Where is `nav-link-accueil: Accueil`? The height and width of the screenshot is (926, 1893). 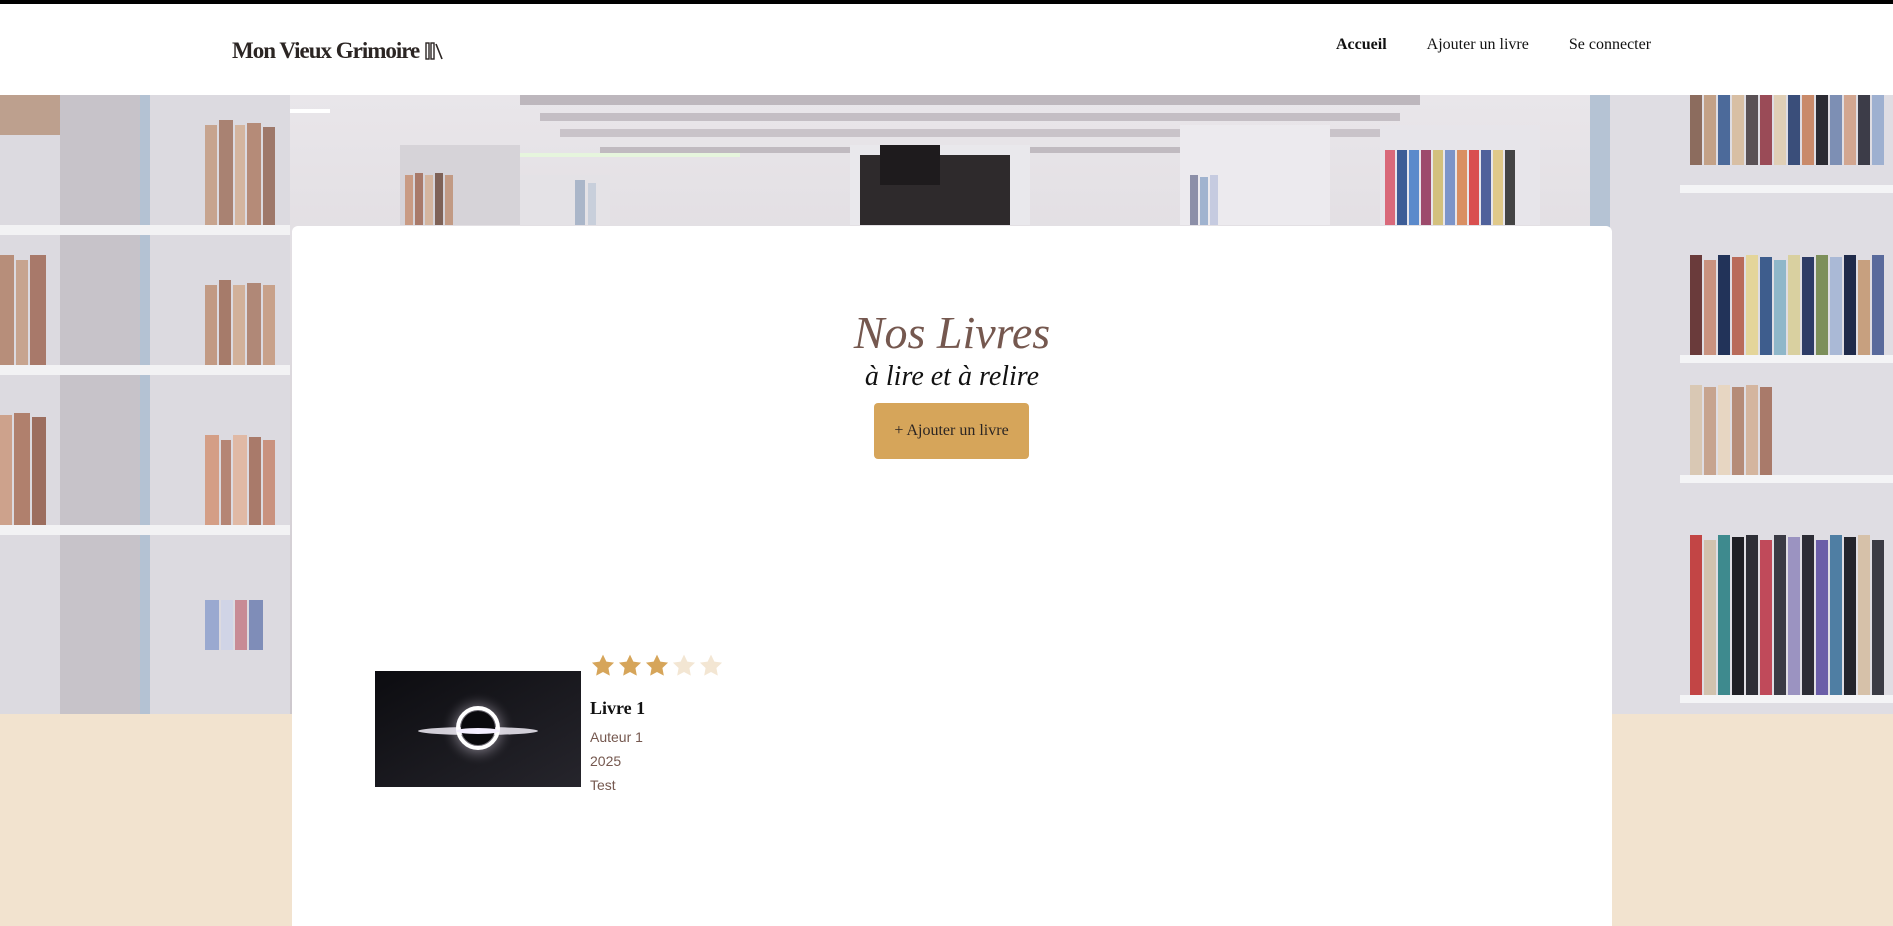 nav-link-accueil: Accueil is located at coordinates (1361, 45).